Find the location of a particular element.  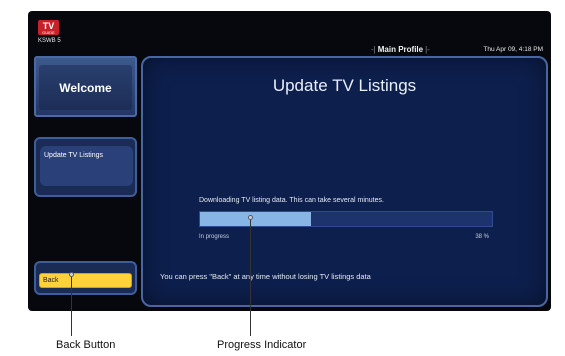

menu-item-update-tv-listings: Update TV Listings is located at coordinates (86, 166).